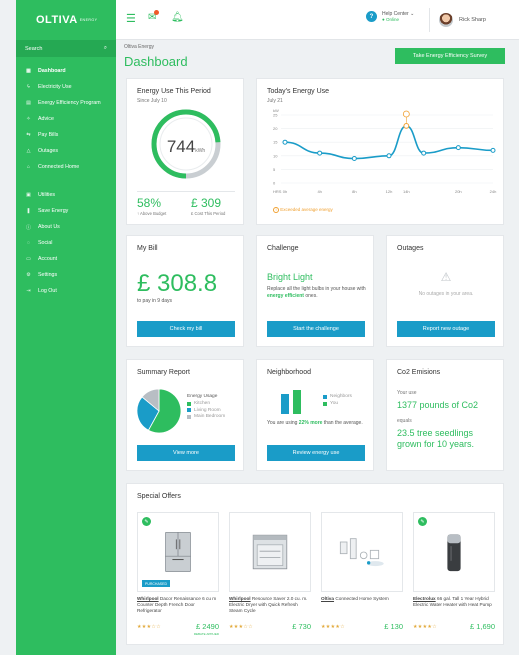 The image size is (519, 655). I want to click on sidebar-item-label: Log Out, so click(47, 291).